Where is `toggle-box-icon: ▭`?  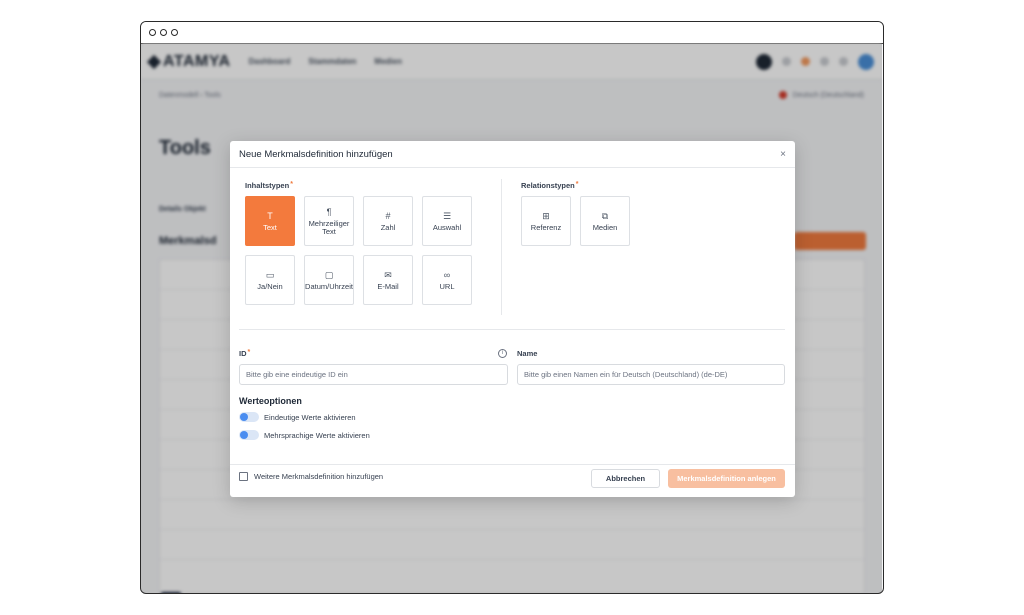
toggle-box-icon: ▭ is located at coordinates (270, 274).